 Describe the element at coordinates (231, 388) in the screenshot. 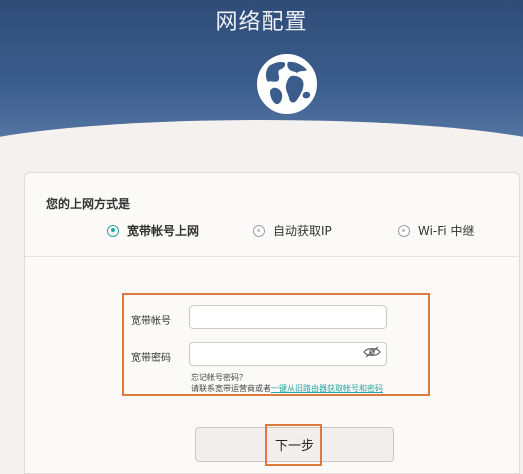

I see `contact-text: 请联系宽带运营商或者` at that location.